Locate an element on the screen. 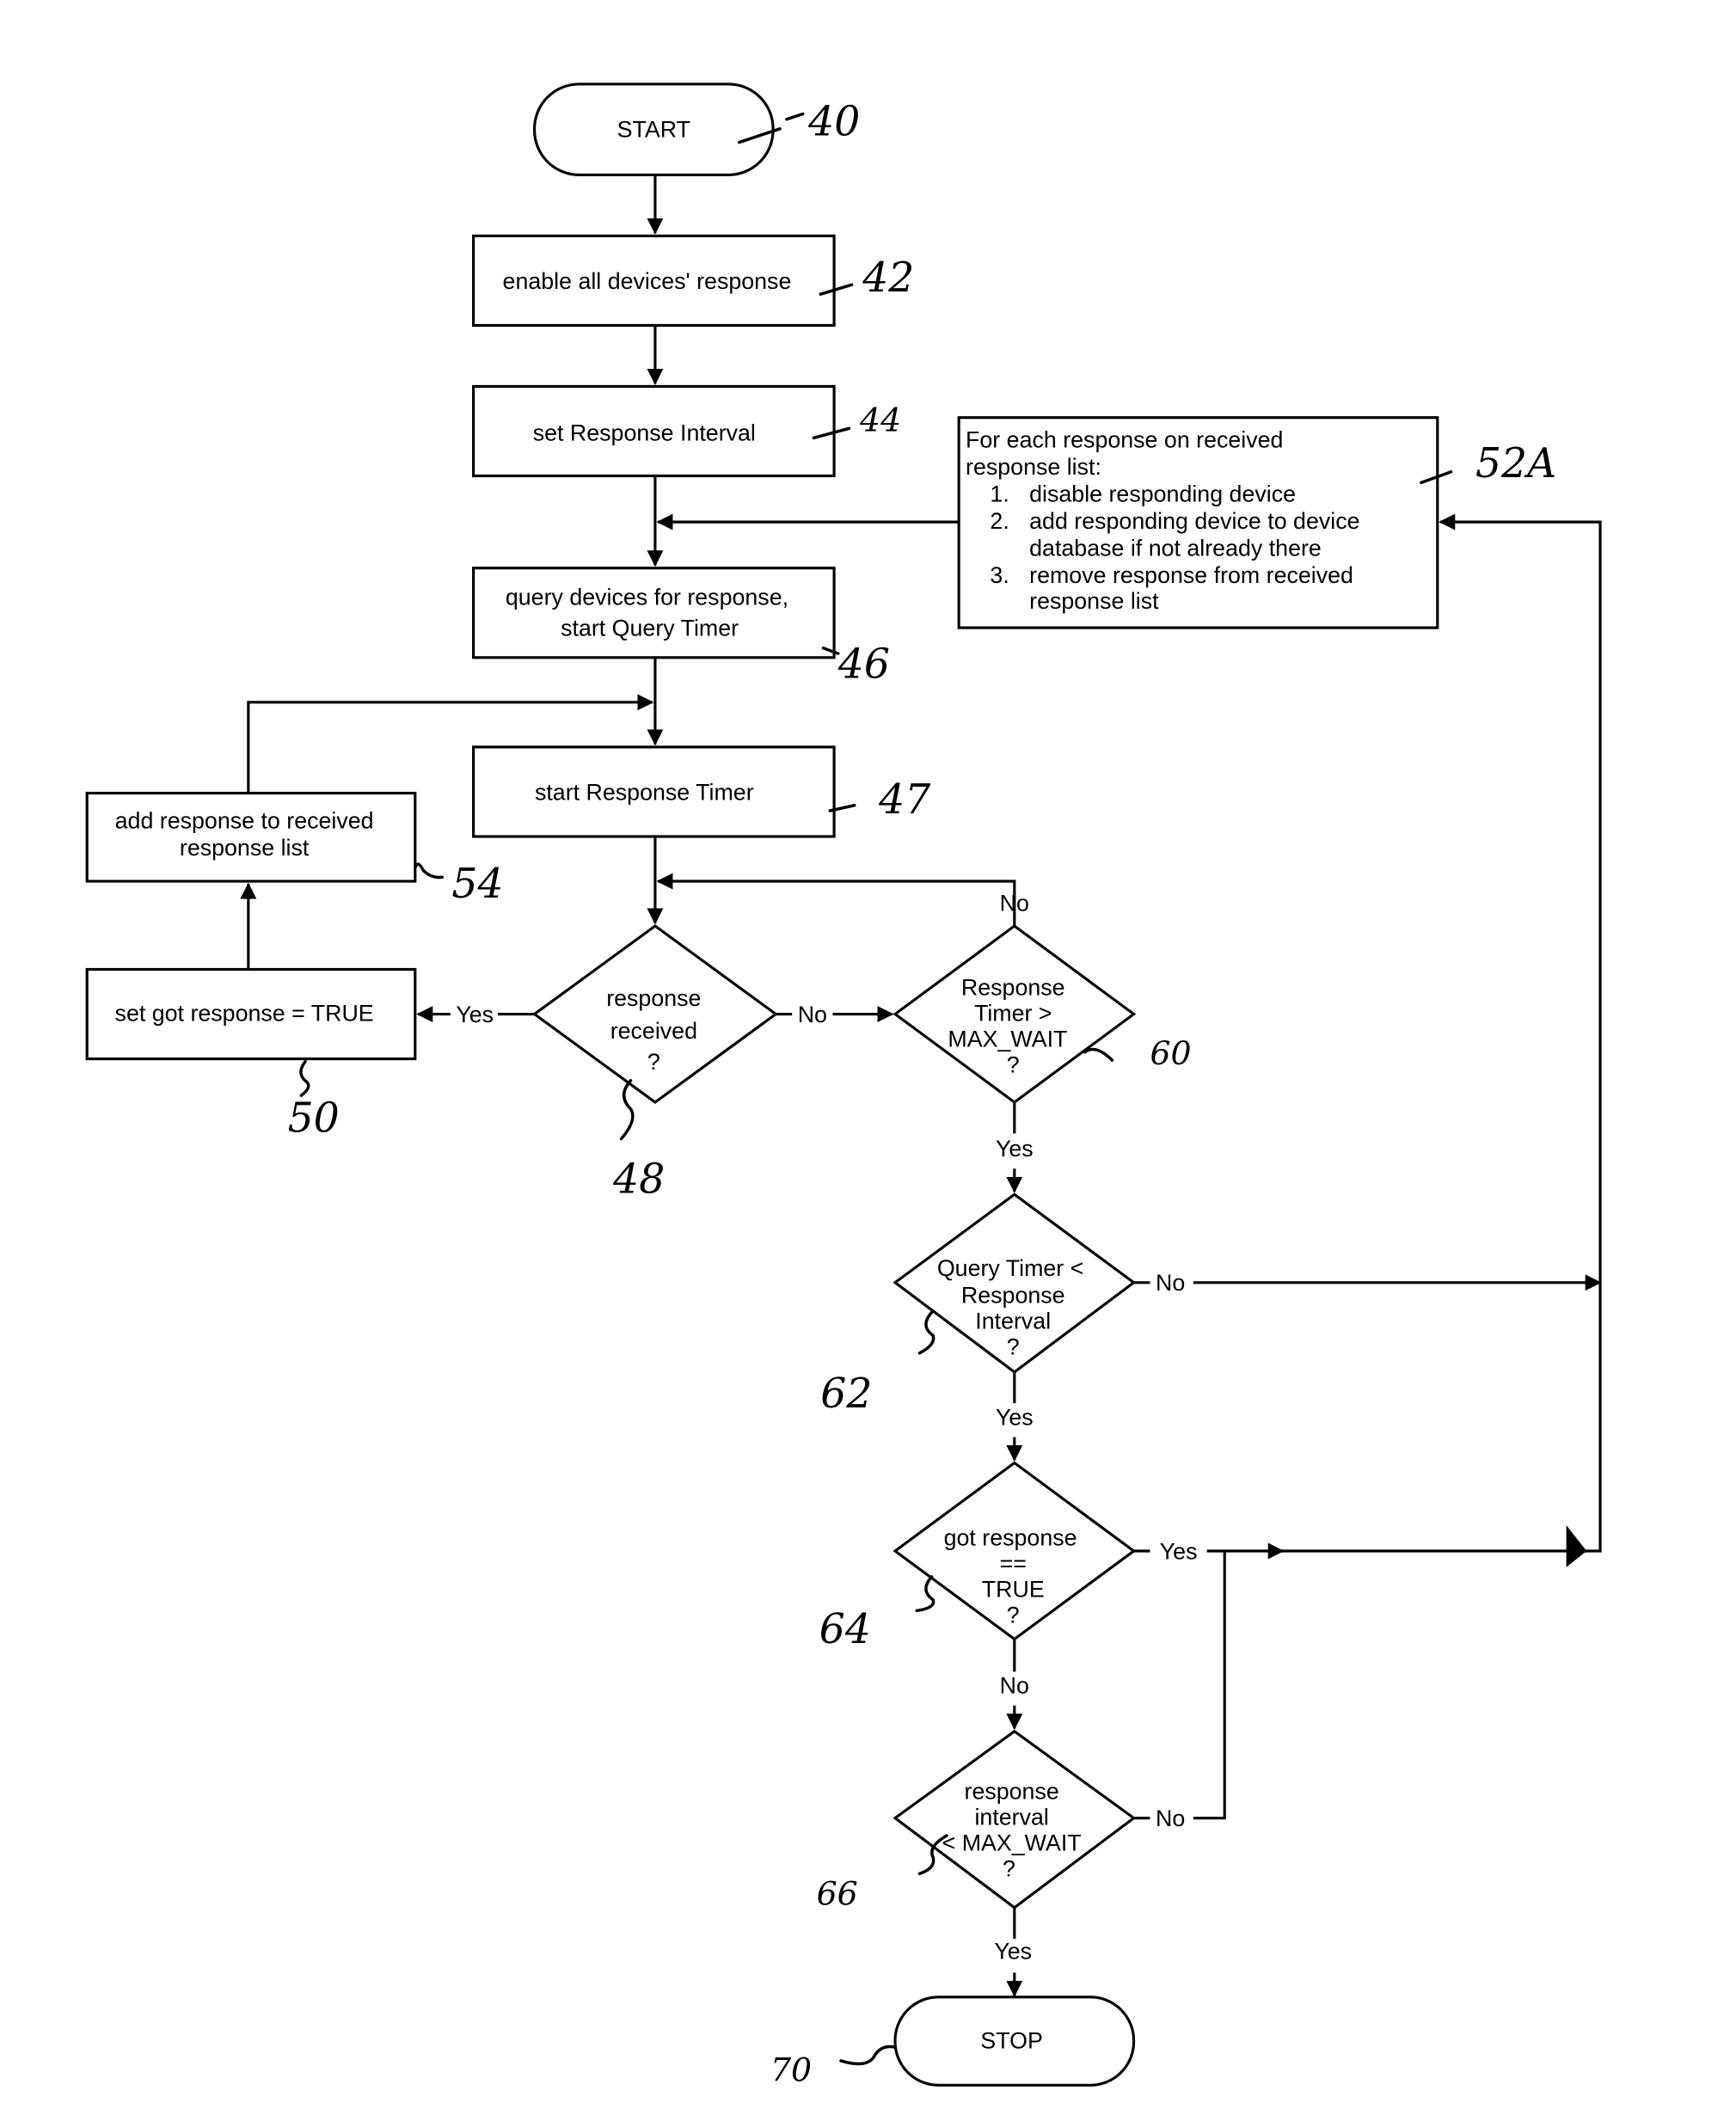 The image size is (1736, 2115). interval-check-line-3: < MAX_WAIT is located at coordinates (1012, 1843).